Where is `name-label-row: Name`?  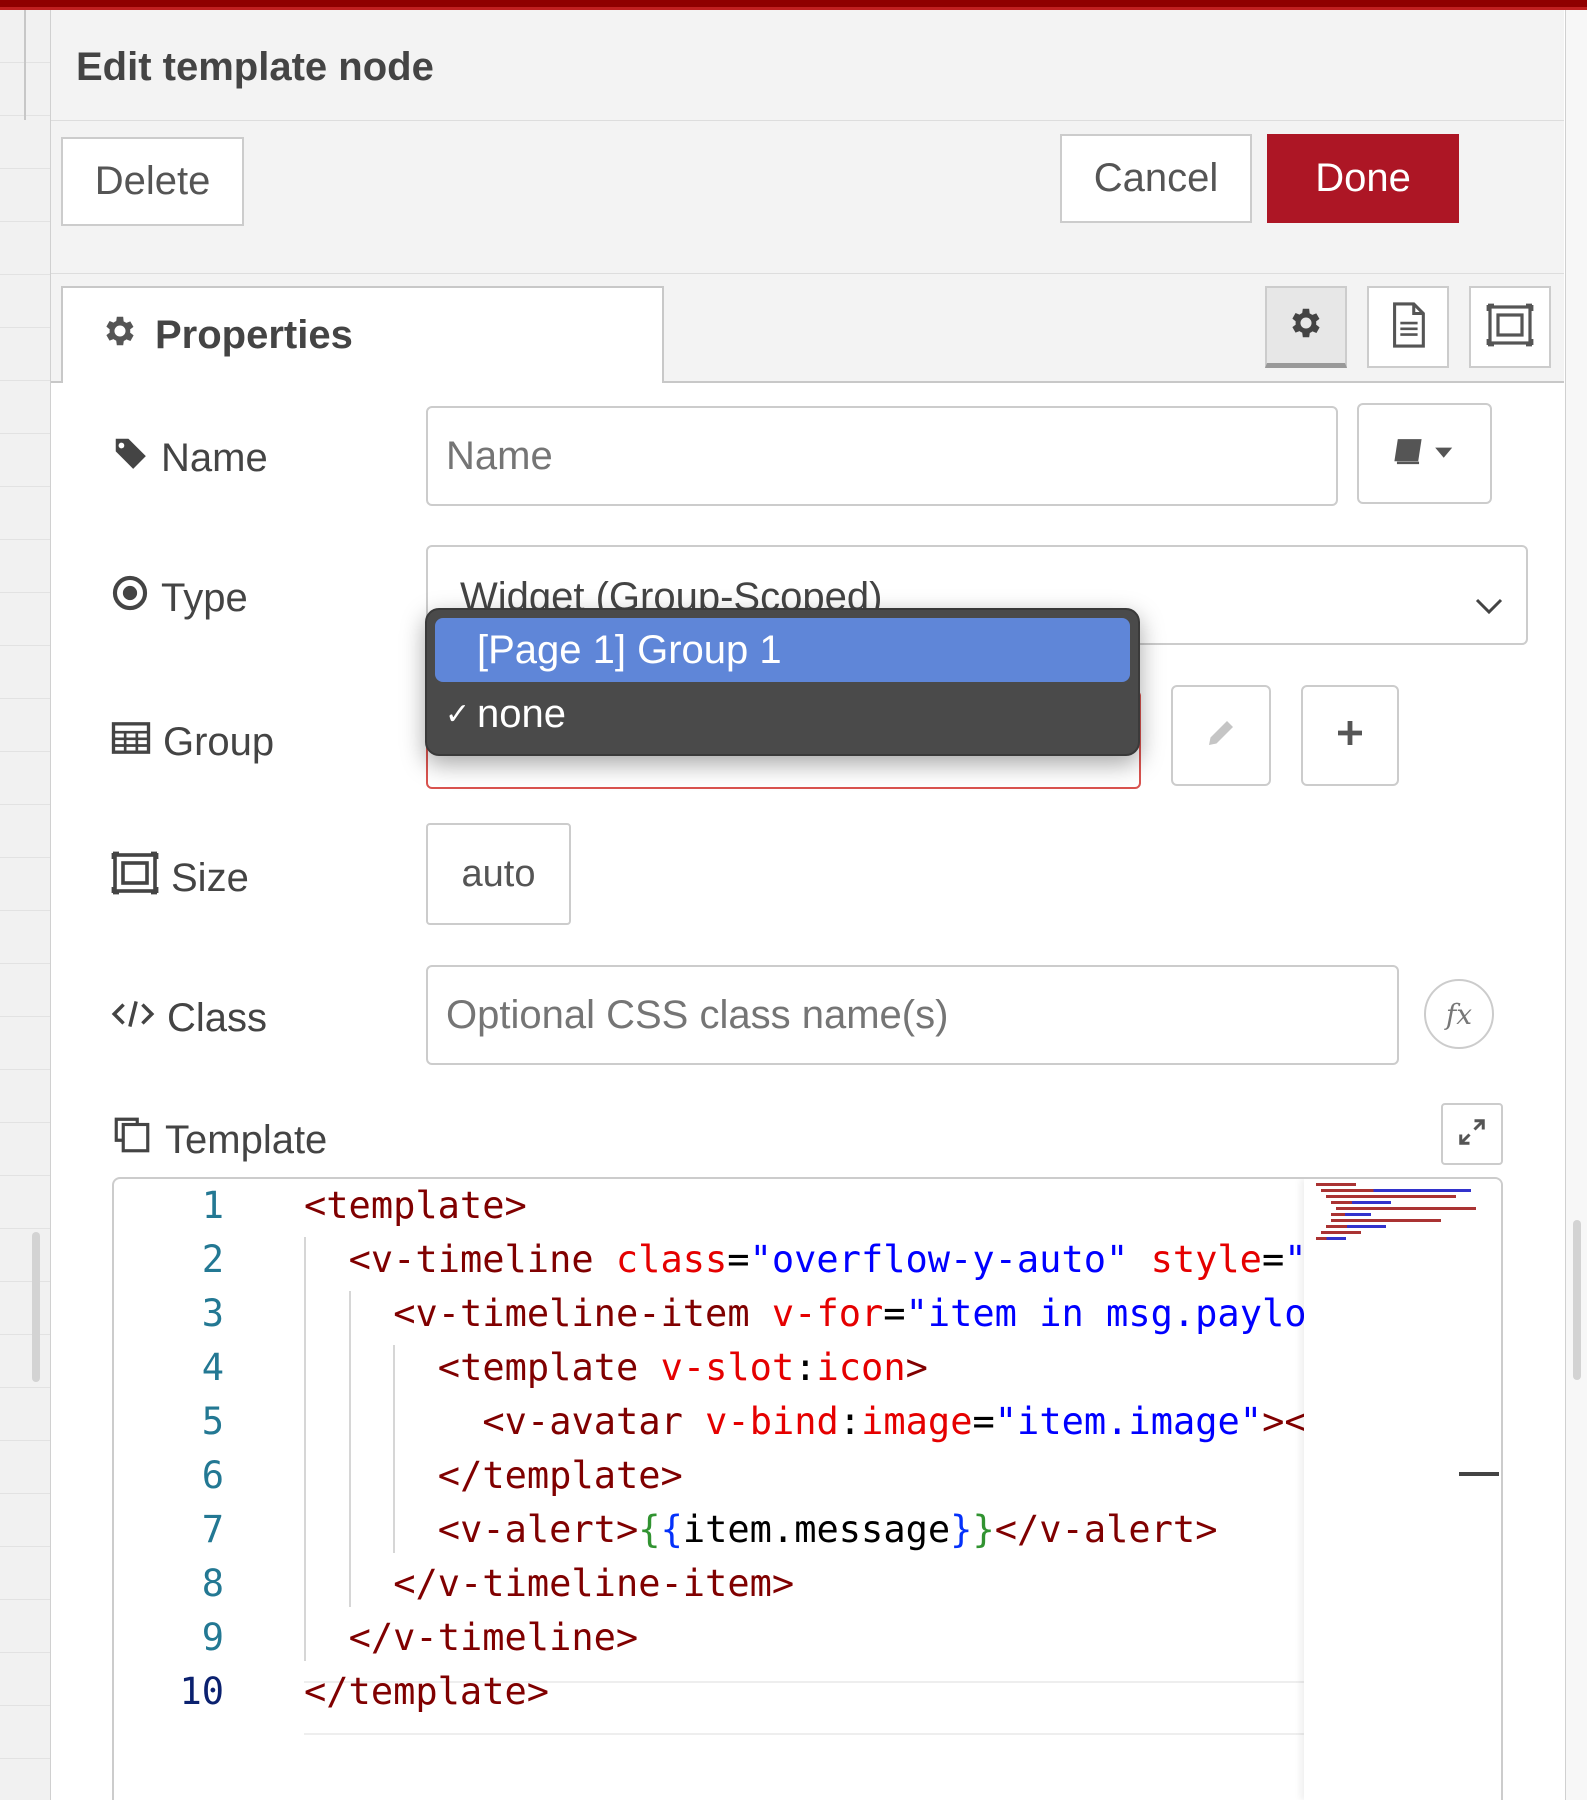
name-label-row: Name is located at coordinates (189, 458).